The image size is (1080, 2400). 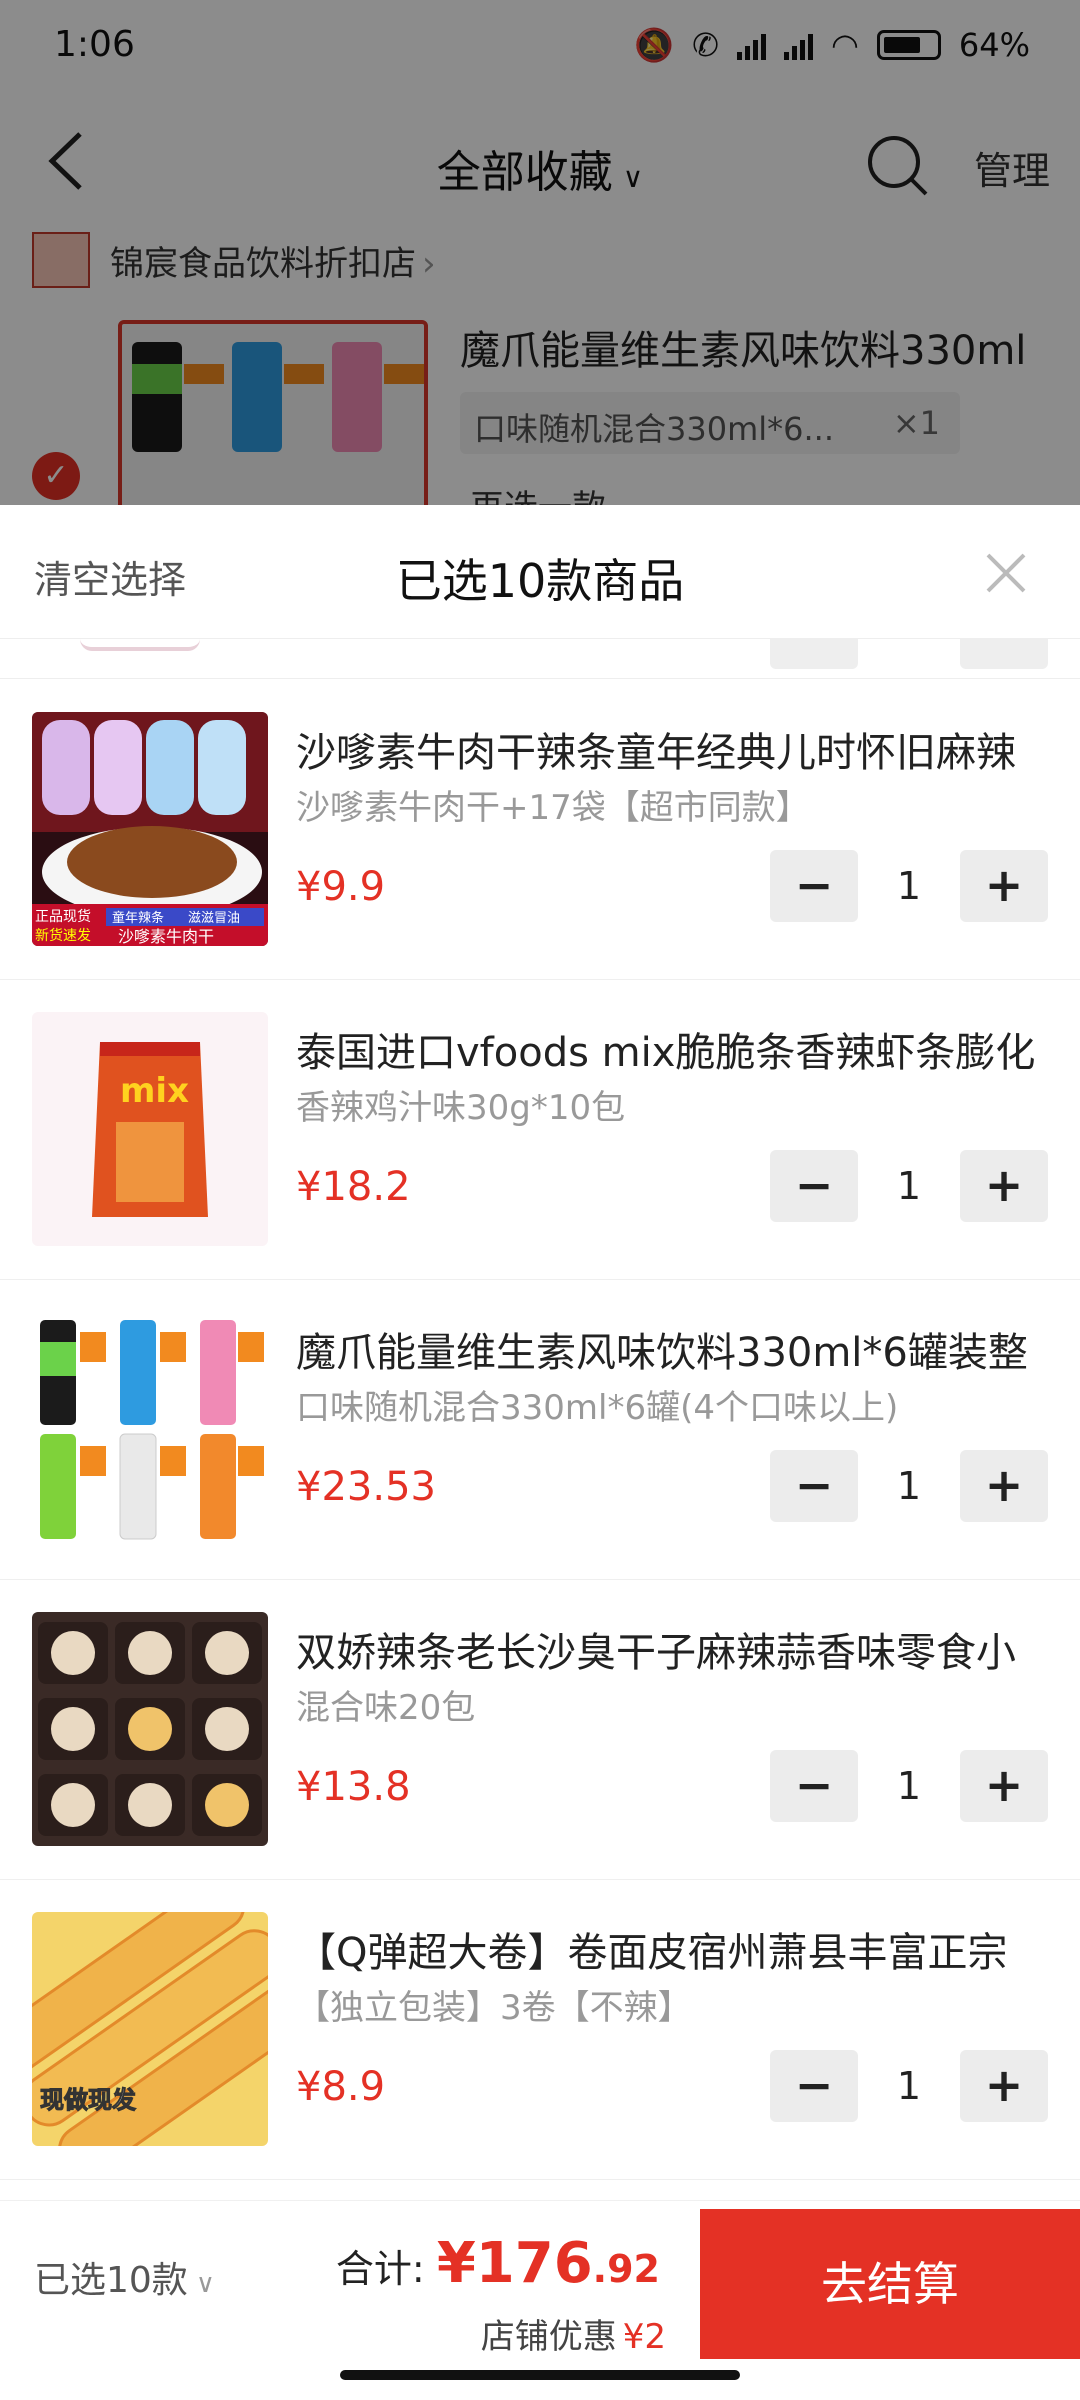 I want to click on product-thumbnail: 现做现发, so click(x=150, y=2029).